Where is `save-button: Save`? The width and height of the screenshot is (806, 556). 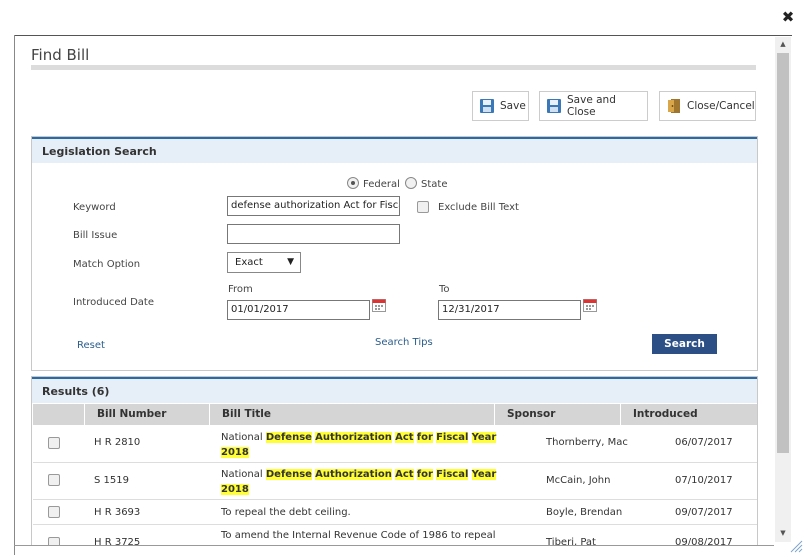 save-button: Save is located at coordinates (500, 106).